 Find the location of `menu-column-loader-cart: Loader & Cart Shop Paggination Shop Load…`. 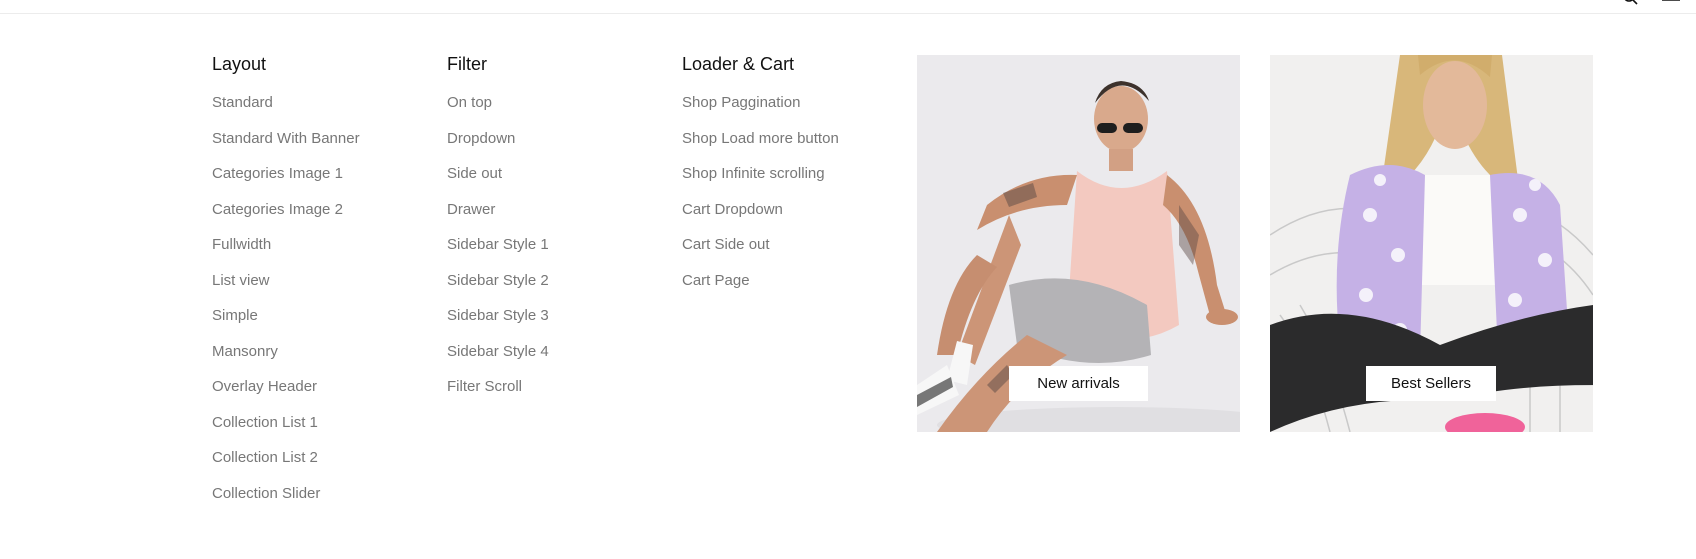

menu-column-loader-cart: Loader & Cart Shop Paggination Shop Load… is located at coordinates (787, 178).